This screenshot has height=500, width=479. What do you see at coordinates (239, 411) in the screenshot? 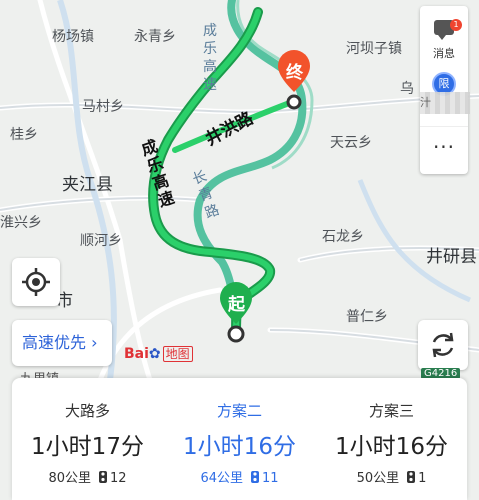
I see `route-name: 方案二` at bounding box center [239, 411].